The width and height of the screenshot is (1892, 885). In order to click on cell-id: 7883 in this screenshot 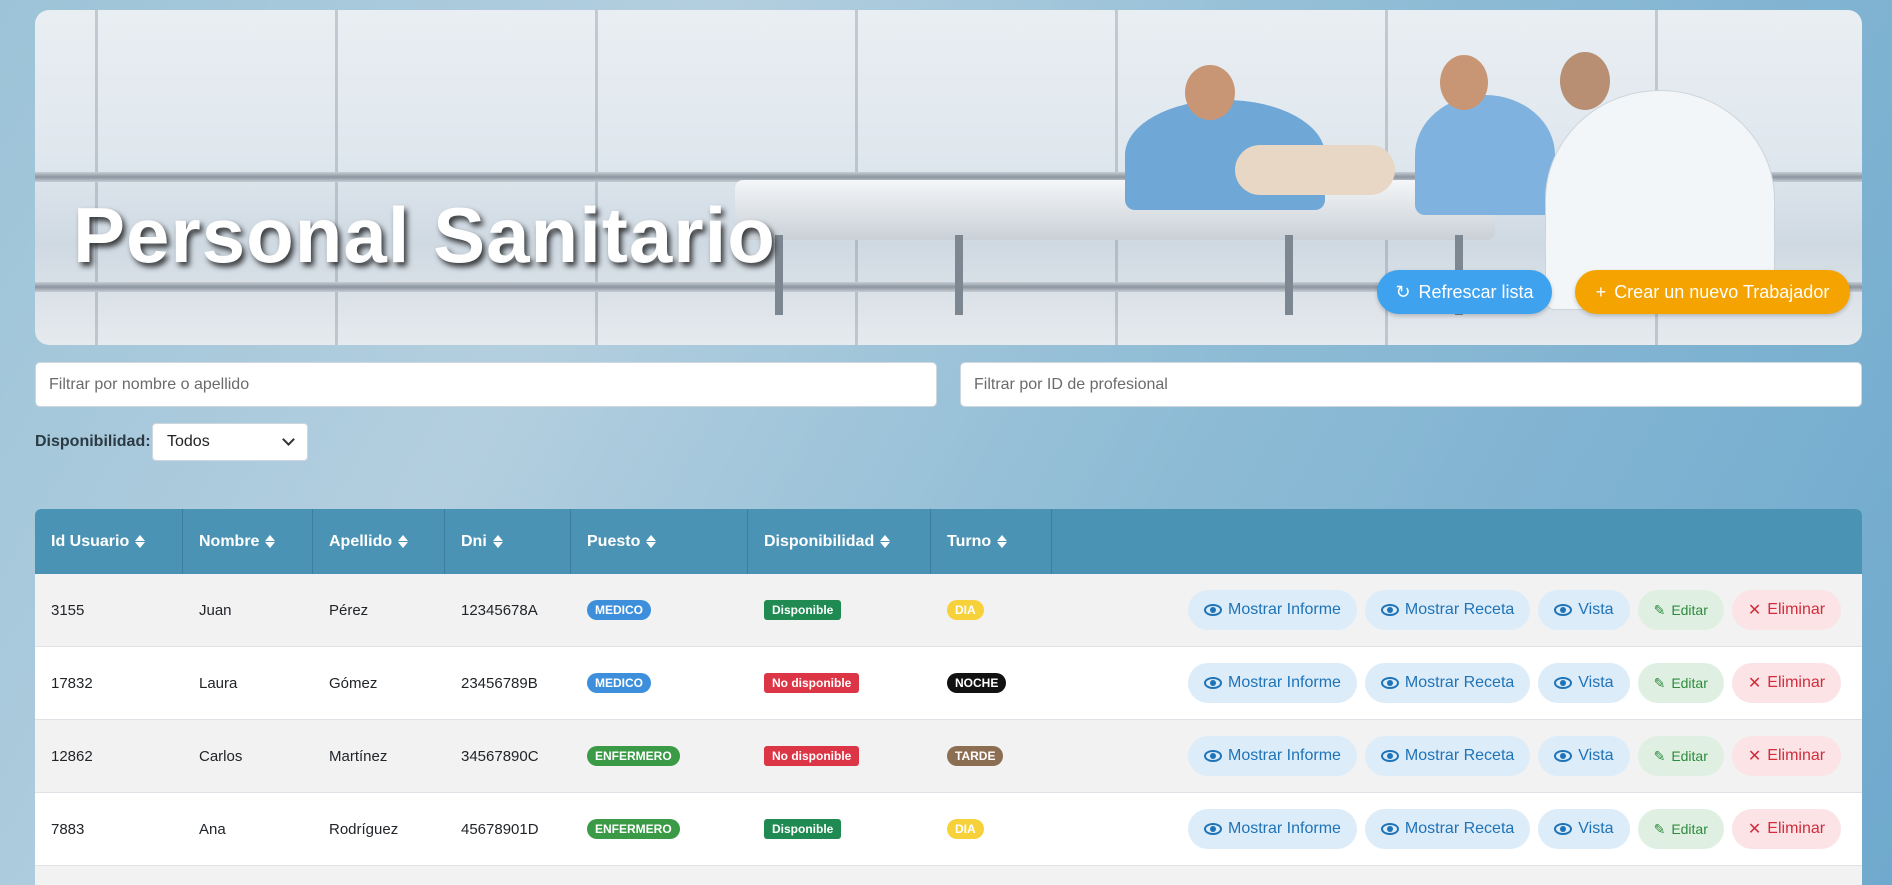, I will do `click(68, 829)`.